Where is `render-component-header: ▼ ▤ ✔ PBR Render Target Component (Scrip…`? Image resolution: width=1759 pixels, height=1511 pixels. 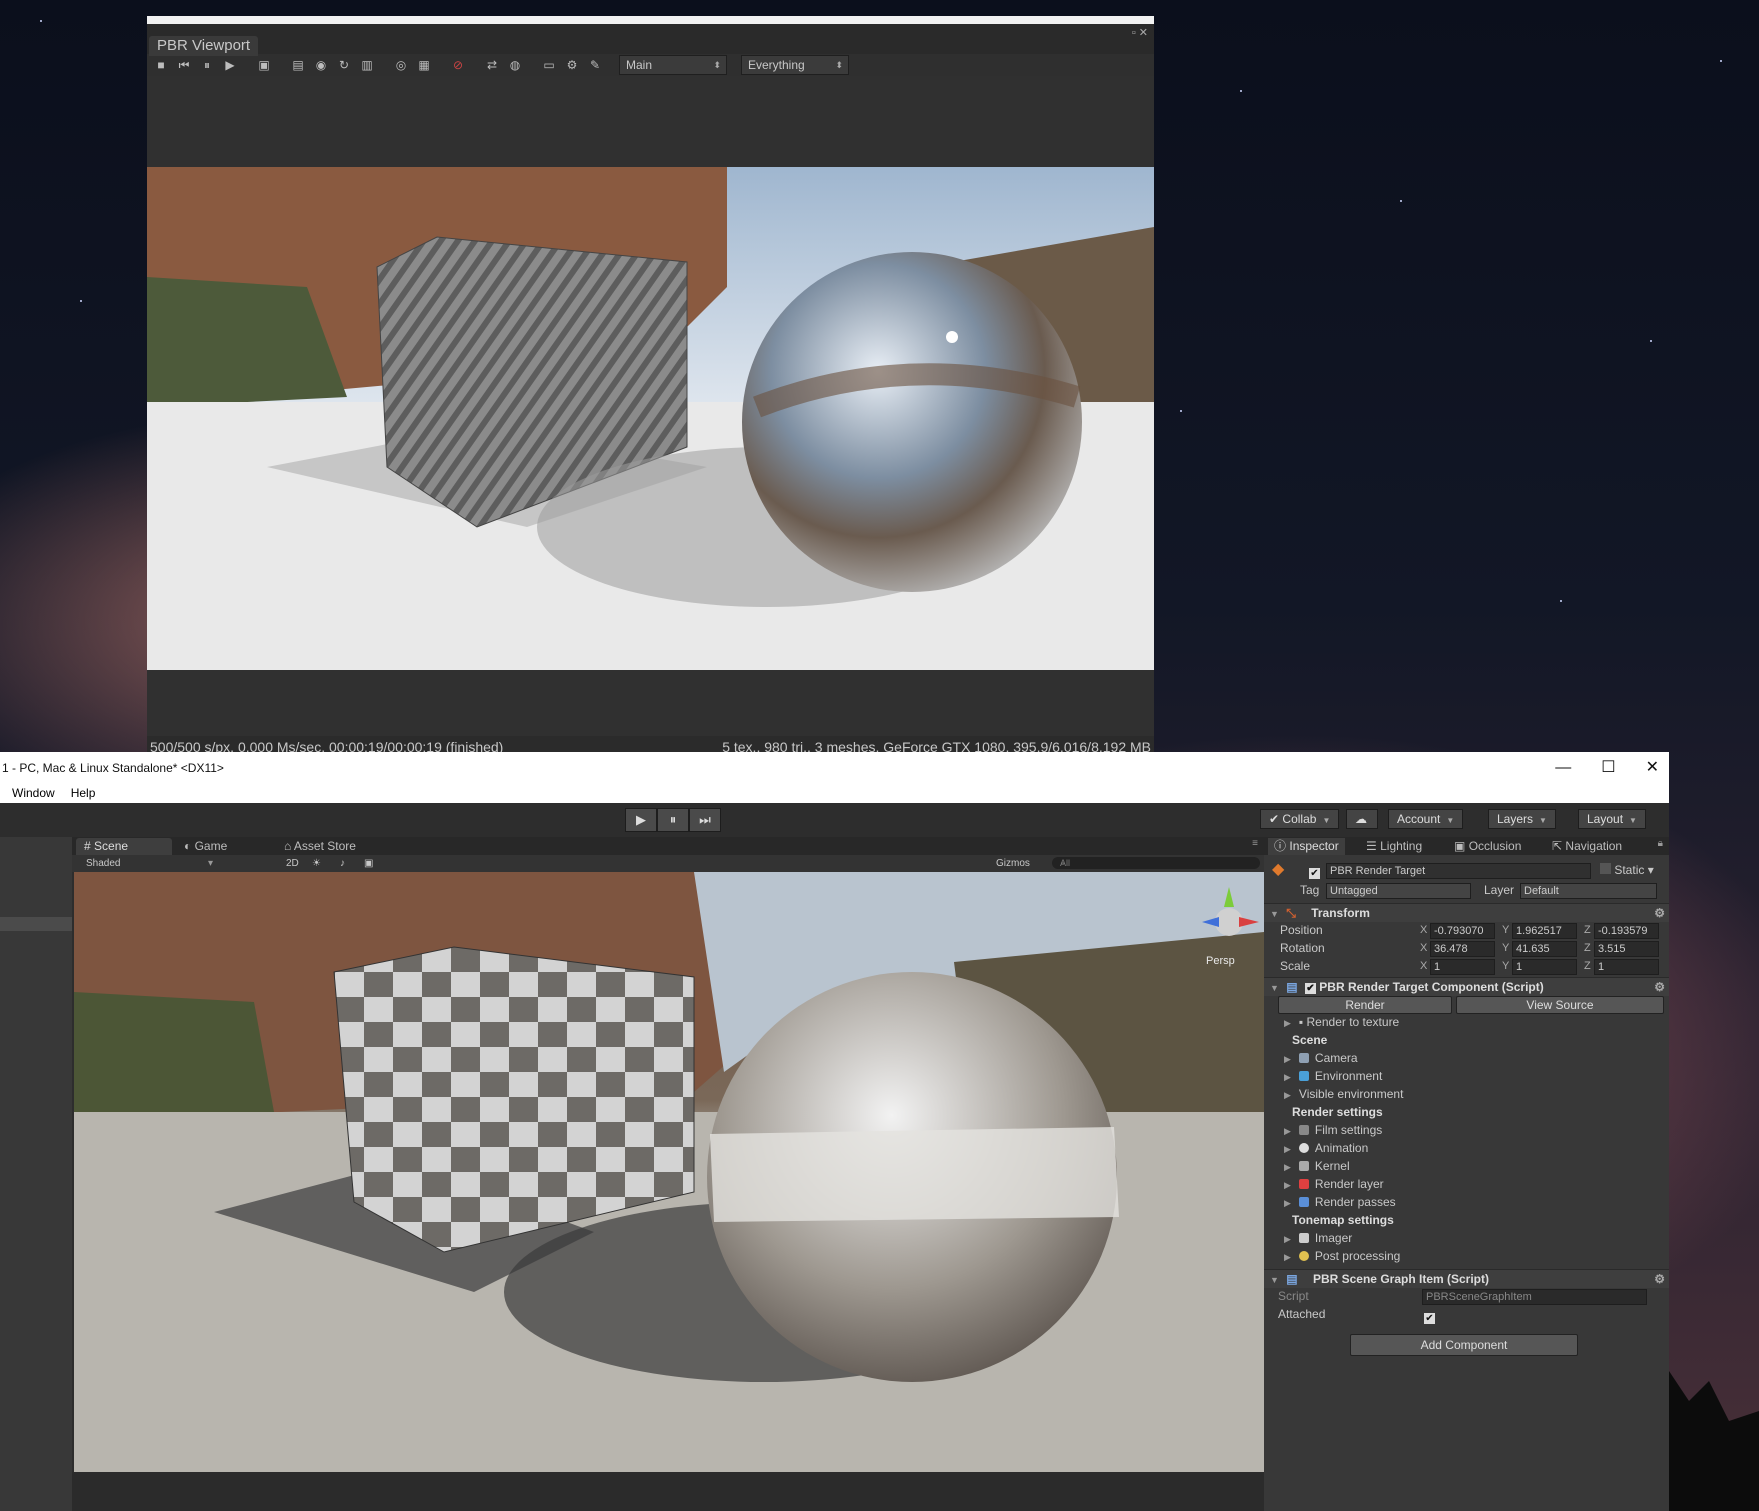 render-component-header: ▼ ▤ ✔ PBR Render Target Component (Scrip… is located at coordinates (1466, 986).